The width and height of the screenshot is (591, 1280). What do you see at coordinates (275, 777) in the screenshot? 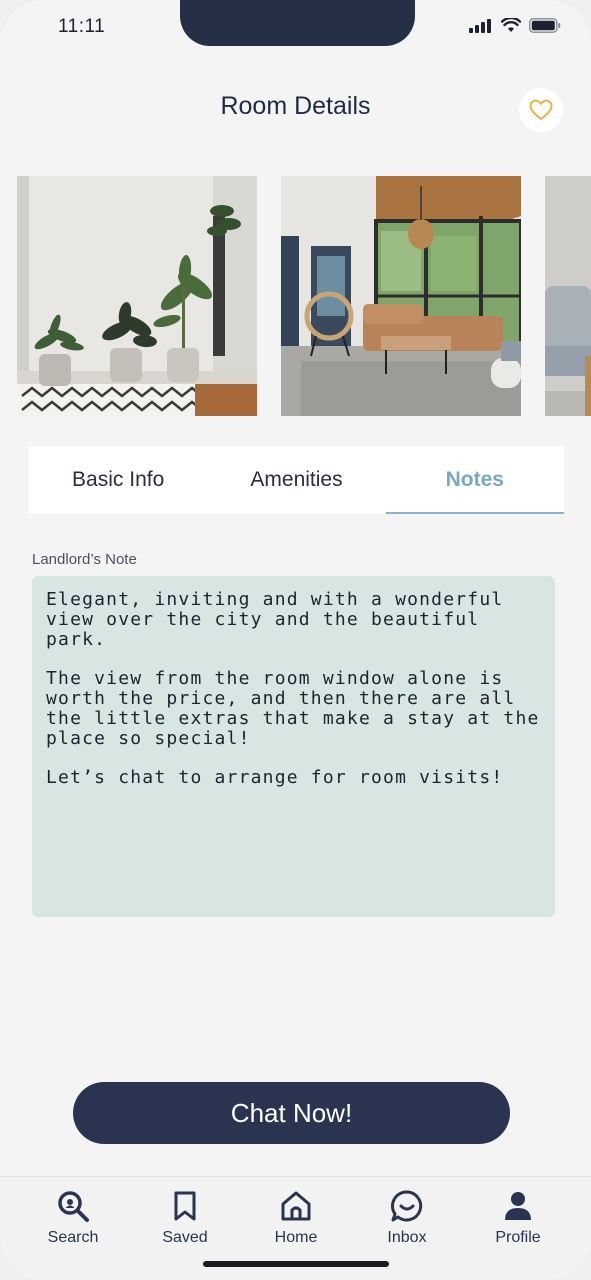
I see `note-paragraph-3: Let’s chat to arrange for room visits!` at bounding box center [275, 777].